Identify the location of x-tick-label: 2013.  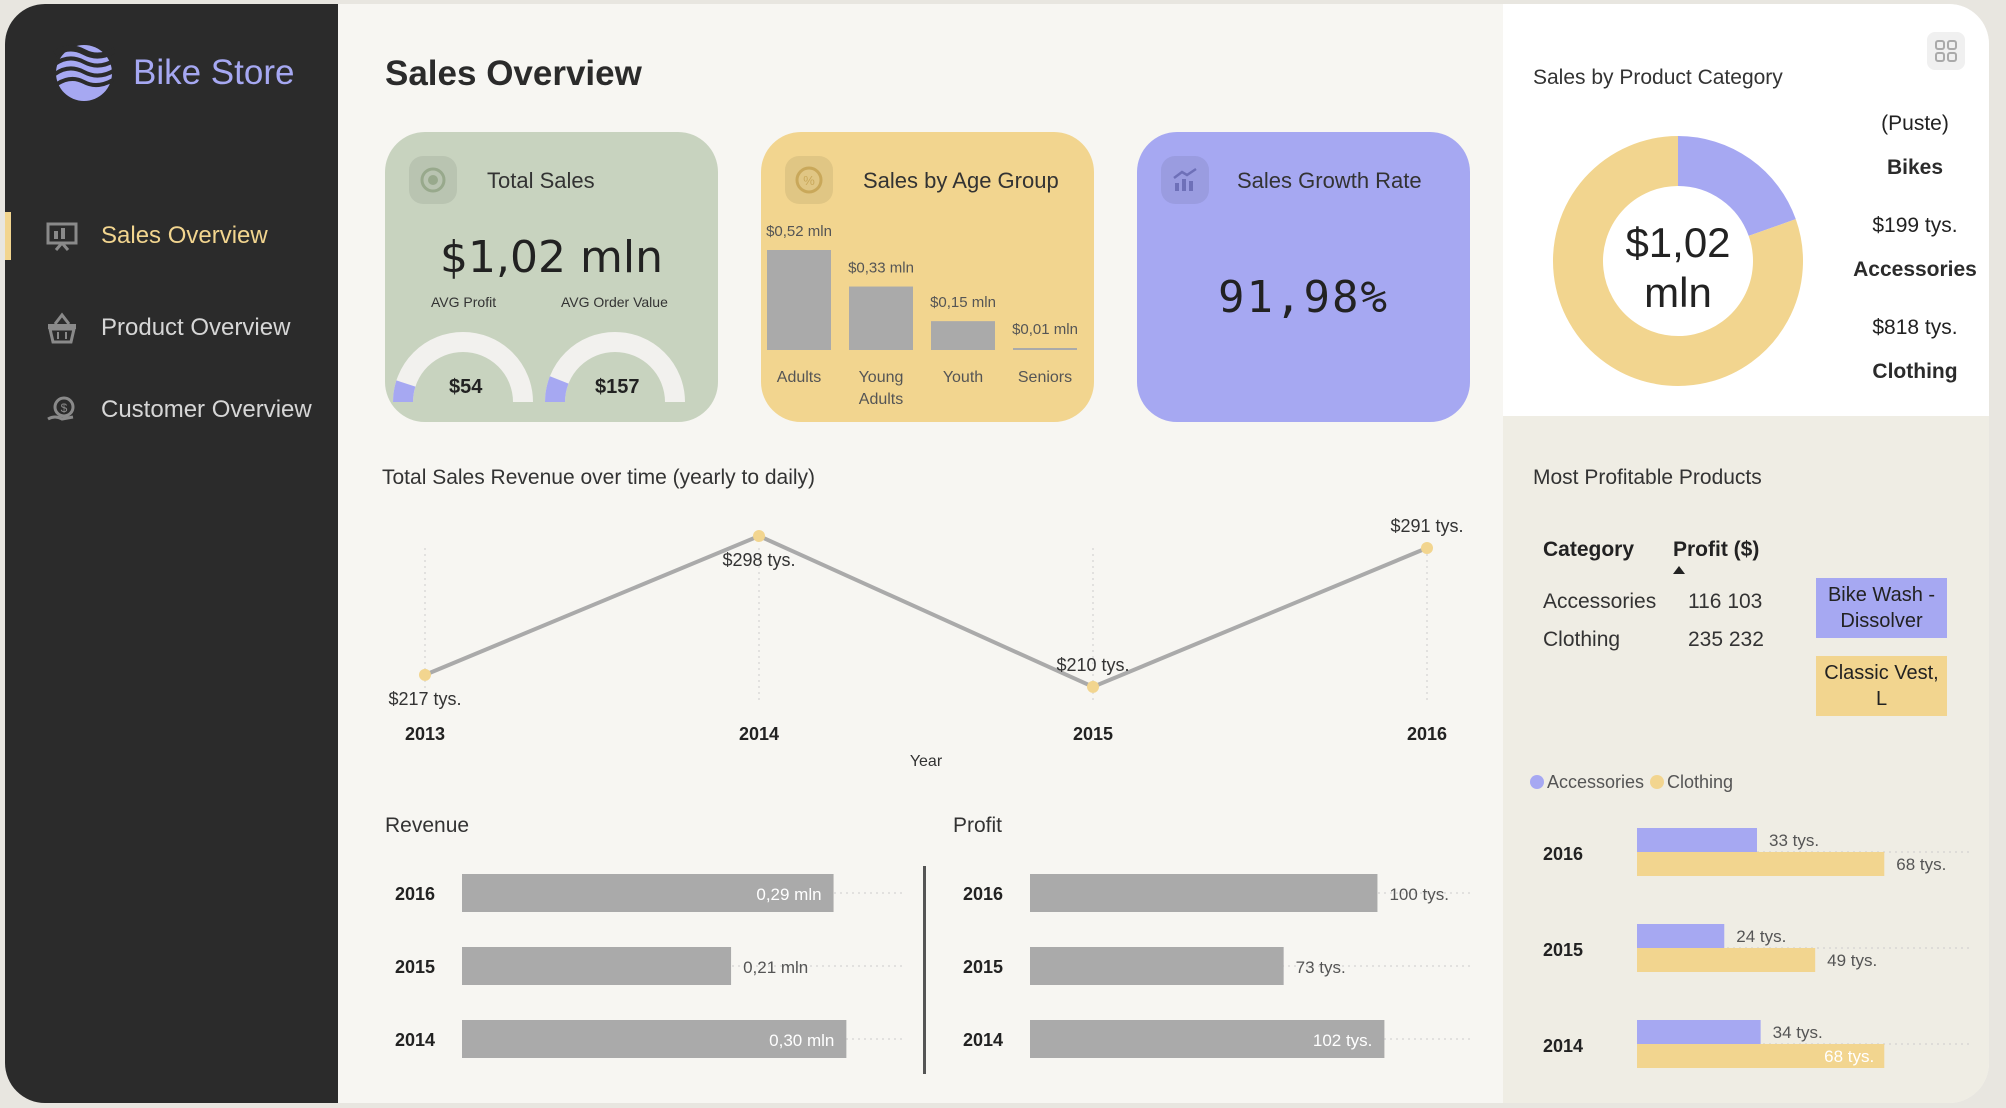
(425, 734).